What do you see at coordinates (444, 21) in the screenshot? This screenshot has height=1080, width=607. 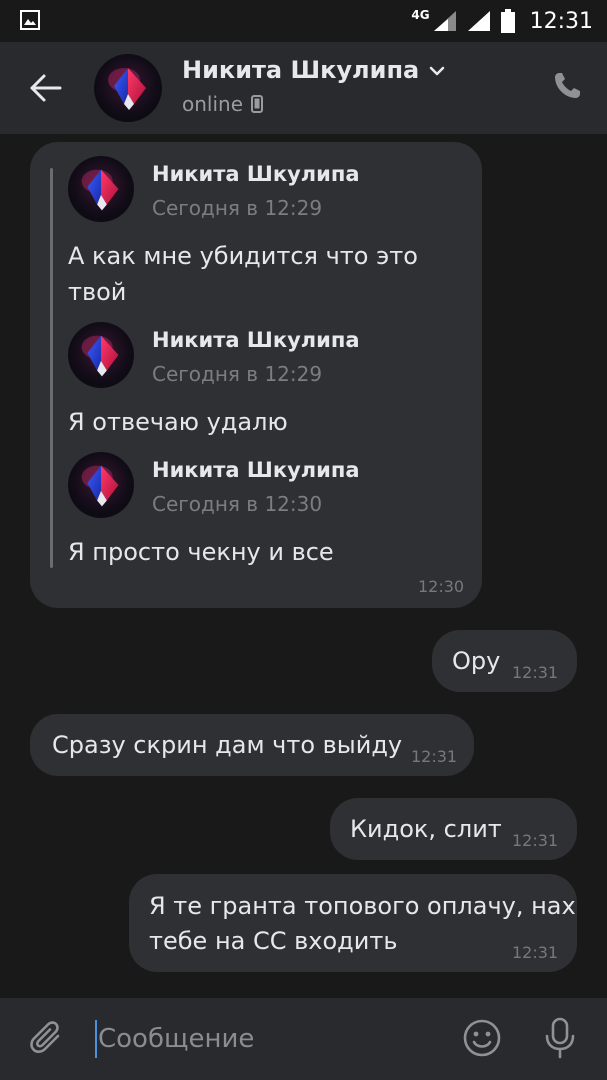 I see `cellular-signal-icon` at bounding box center [444, 21].